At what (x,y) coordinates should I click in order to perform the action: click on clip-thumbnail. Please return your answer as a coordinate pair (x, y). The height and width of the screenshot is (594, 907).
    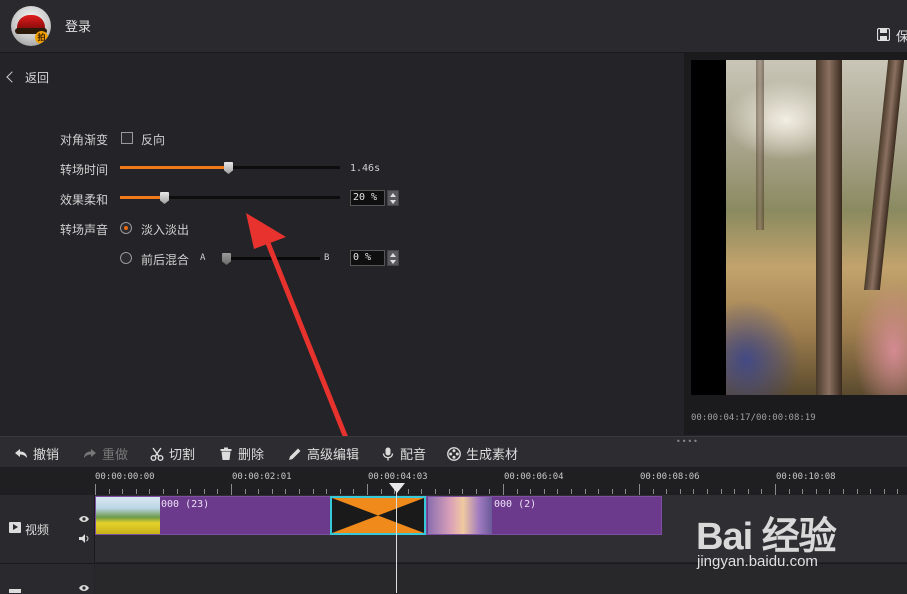
    Looking at the image, I should click on (460, 515).